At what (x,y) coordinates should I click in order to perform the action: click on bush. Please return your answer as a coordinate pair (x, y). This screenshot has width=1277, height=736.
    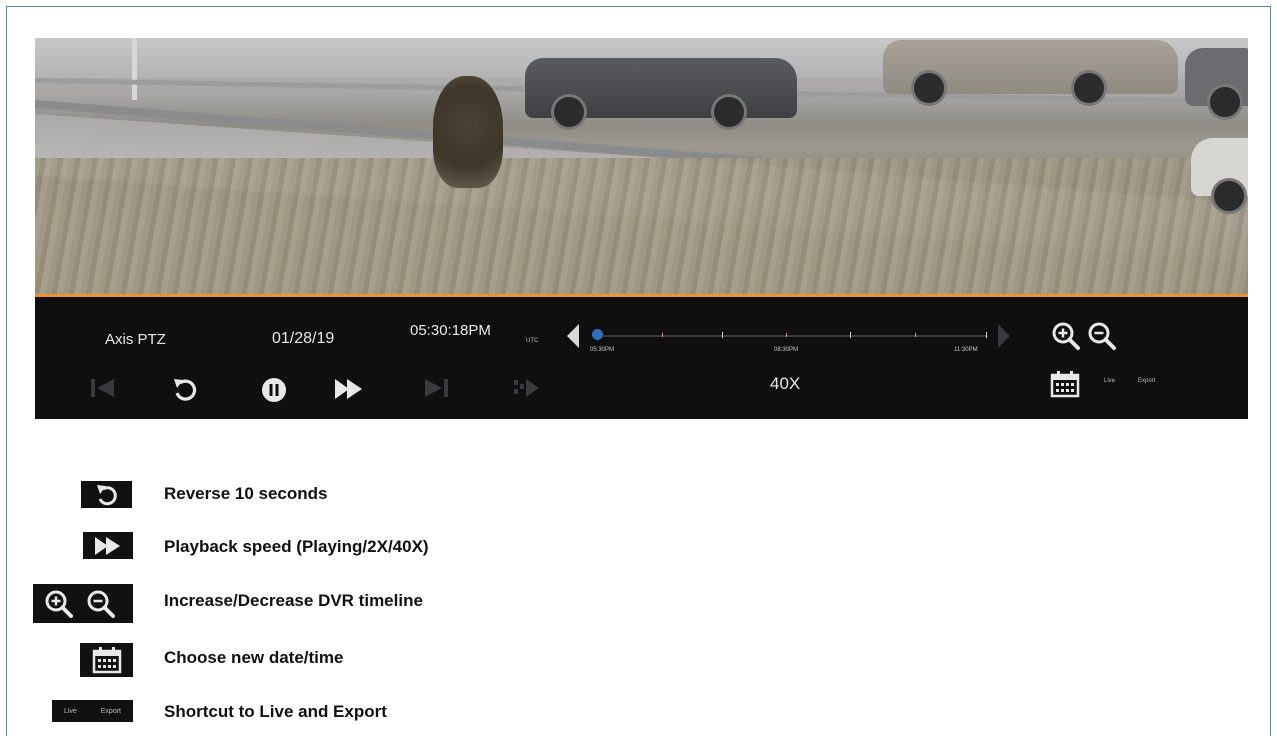
    Looking at the image, I should click on (468, 132).